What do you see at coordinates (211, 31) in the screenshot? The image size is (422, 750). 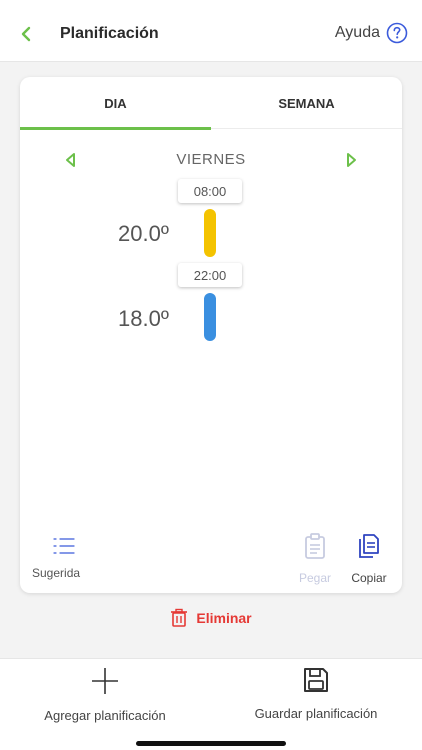 I see `header: Planificación Ayuda` at bounding box center [211, 31].